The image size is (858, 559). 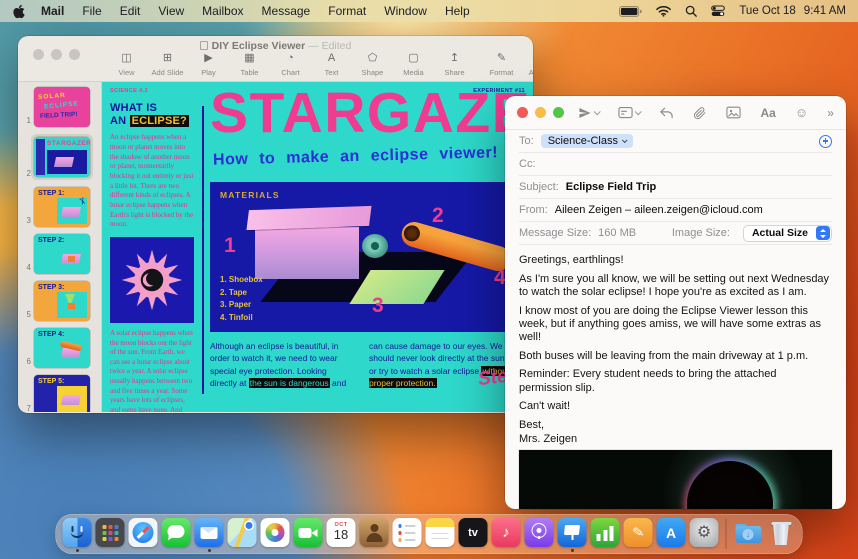 What do you see at coordinates (540, 112) in the screenshot?
I see `minimize-button` at bounding box center [540, 112].